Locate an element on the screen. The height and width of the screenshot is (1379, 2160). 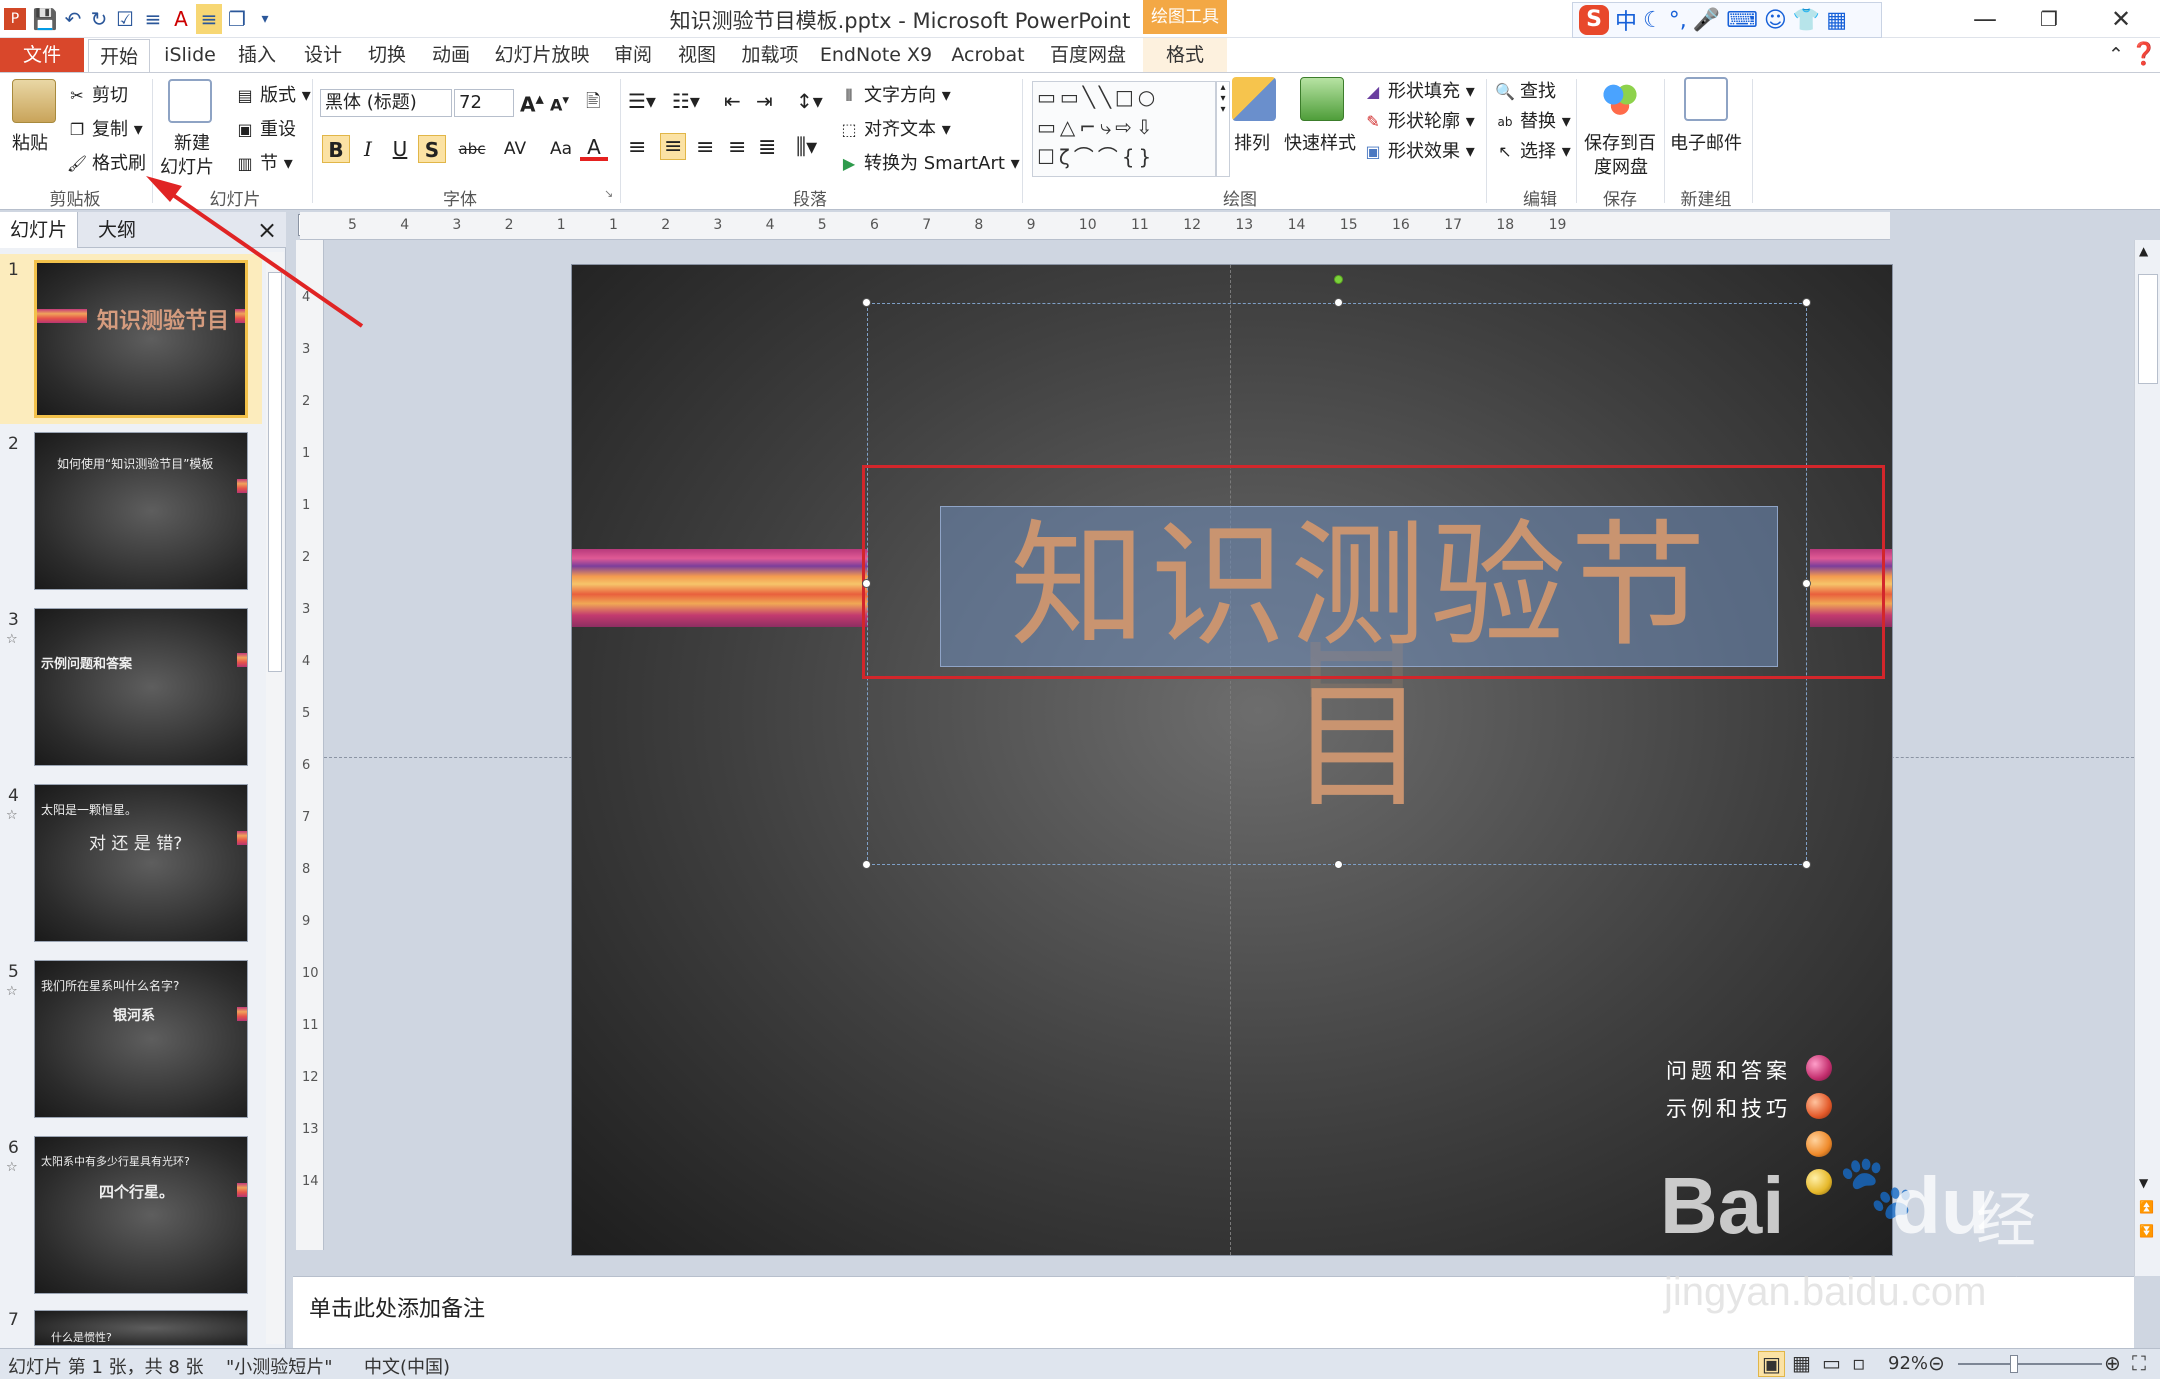
scroll-up-icon: ▲ is located at coordinates (2143, 251).